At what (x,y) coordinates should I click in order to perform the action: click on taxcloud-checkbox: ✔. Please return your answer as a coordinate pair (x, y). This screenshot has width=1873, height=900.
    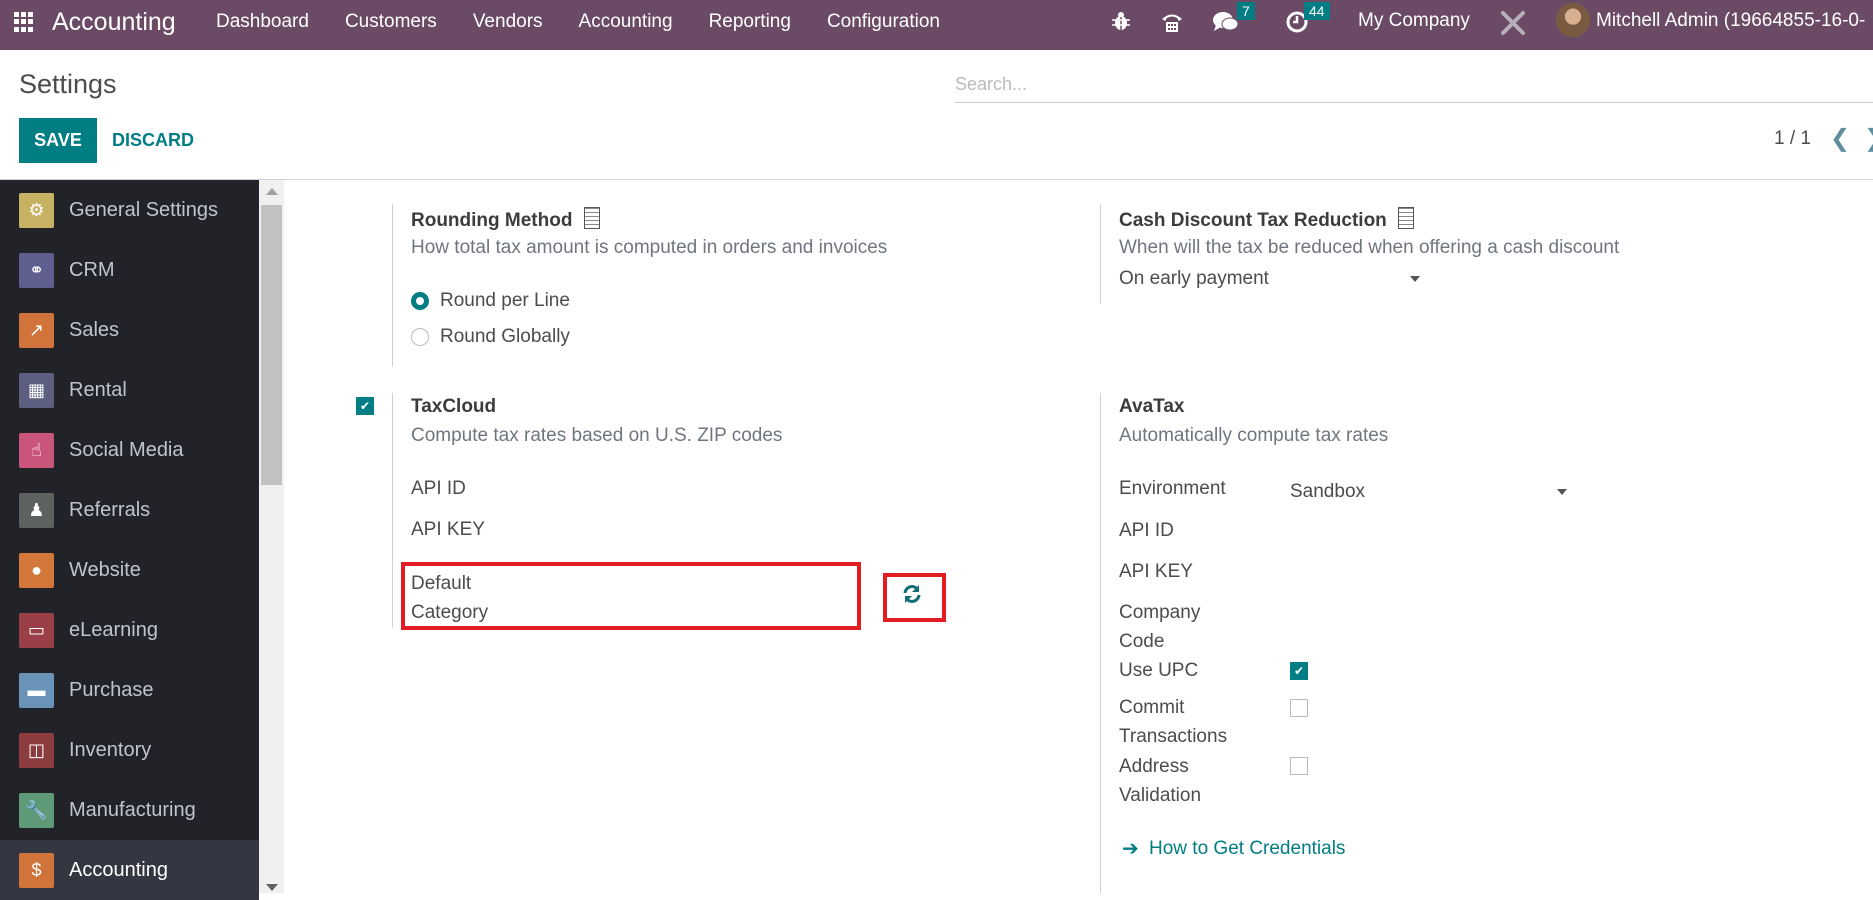
    Looking at the image, I should click on (365, 406).